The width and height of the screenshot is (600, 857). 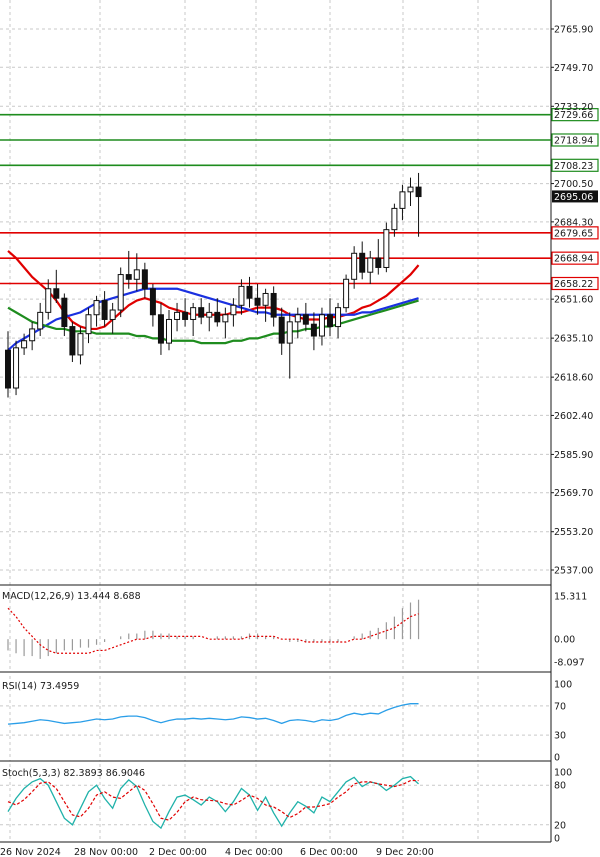 I want to click on price-tick-label: 2569.70, so click(x=573, y=493).